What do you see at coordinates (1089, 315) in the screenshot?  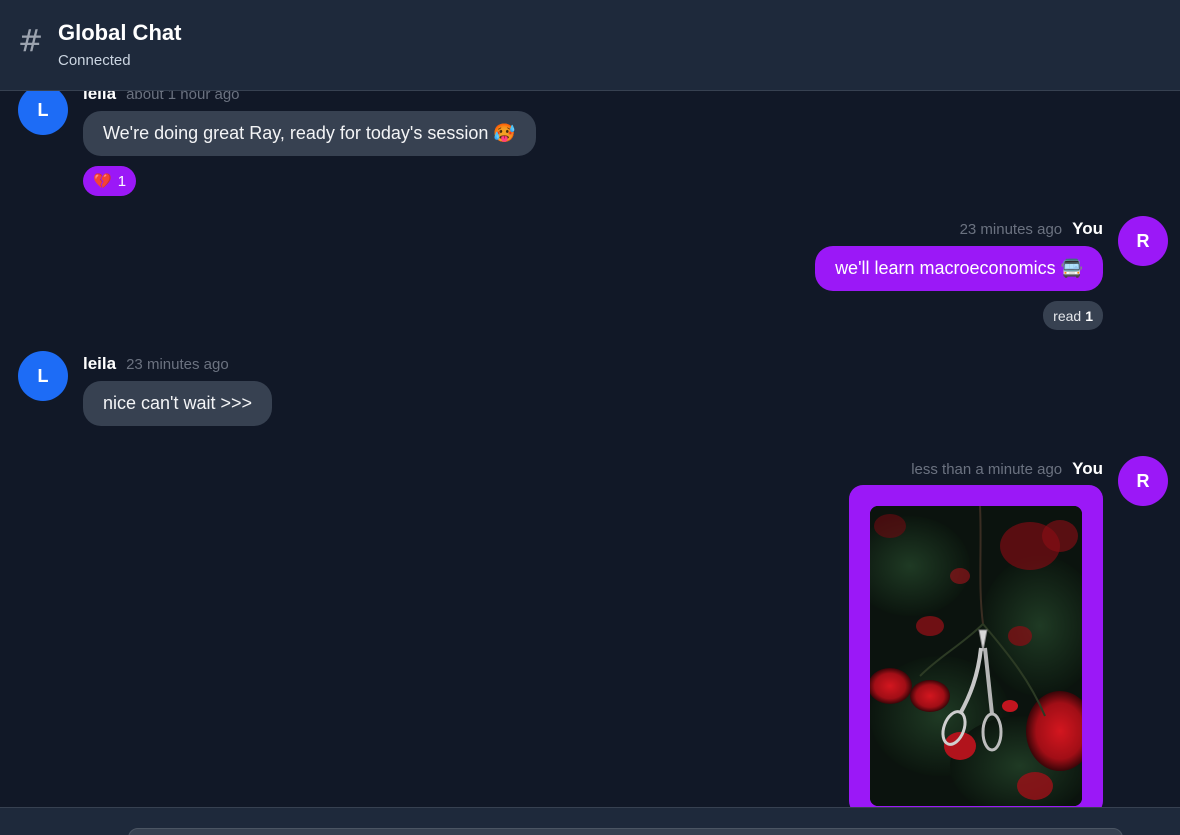 I see `read-count: 1` at bounding box center [1089, 315].